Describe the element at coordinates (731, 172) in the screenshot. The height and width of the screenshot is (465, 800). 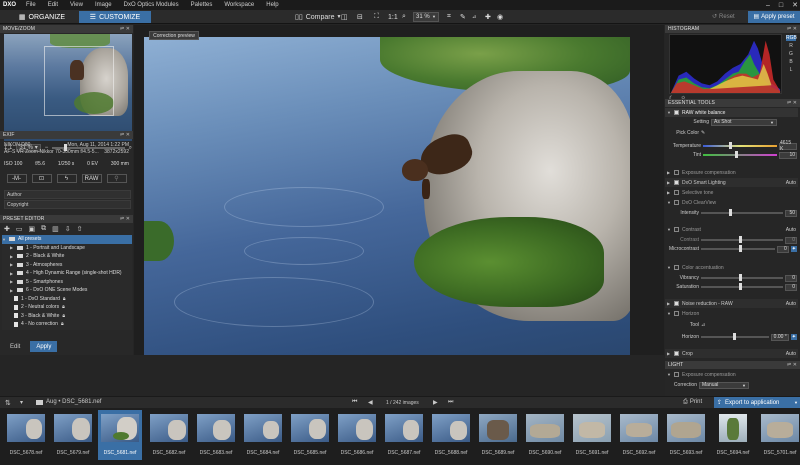
I see `exposure-comp-section: ▶ Exposure compensation` at that location.